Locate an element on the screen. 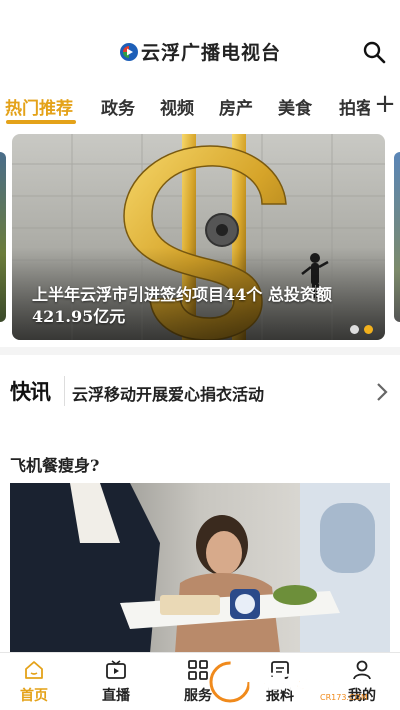 The image size is (400, 710). article-title: 飞机餐瘦身? is located at coordinates (54, 464).